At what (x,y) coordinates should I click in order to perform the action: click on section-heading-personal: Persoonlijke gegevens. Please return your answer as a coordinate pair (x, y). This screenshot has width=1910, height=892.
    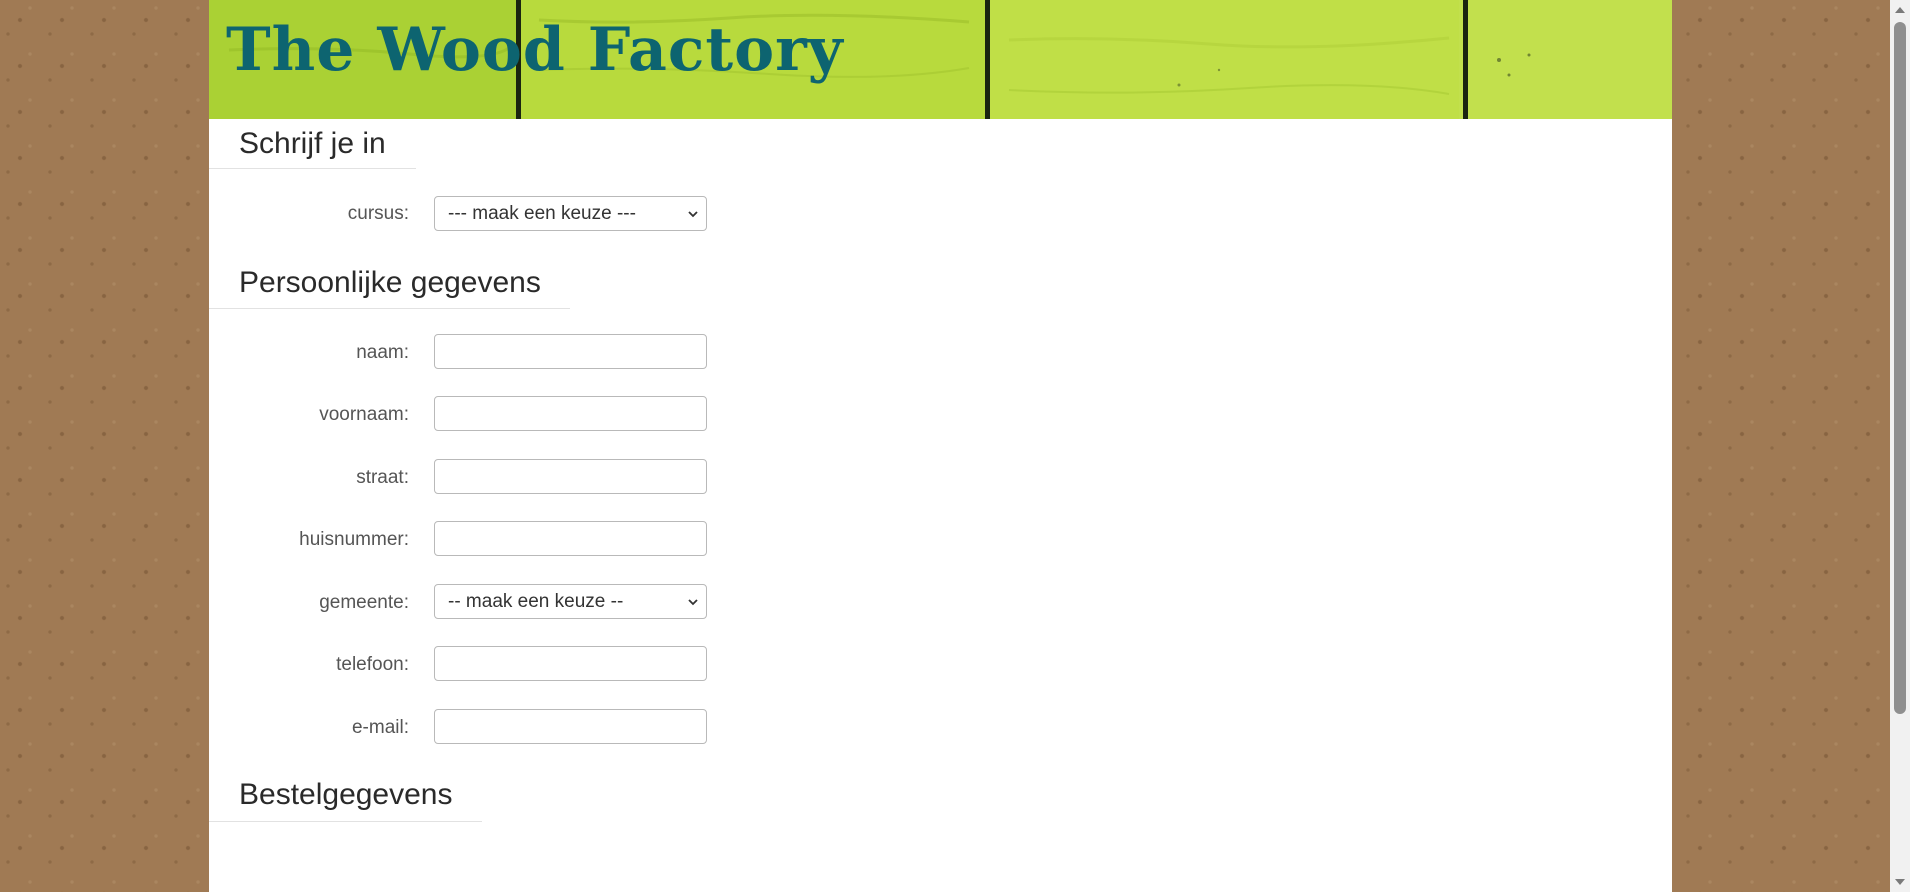
    Looking at the image, I should click on (390, 282).